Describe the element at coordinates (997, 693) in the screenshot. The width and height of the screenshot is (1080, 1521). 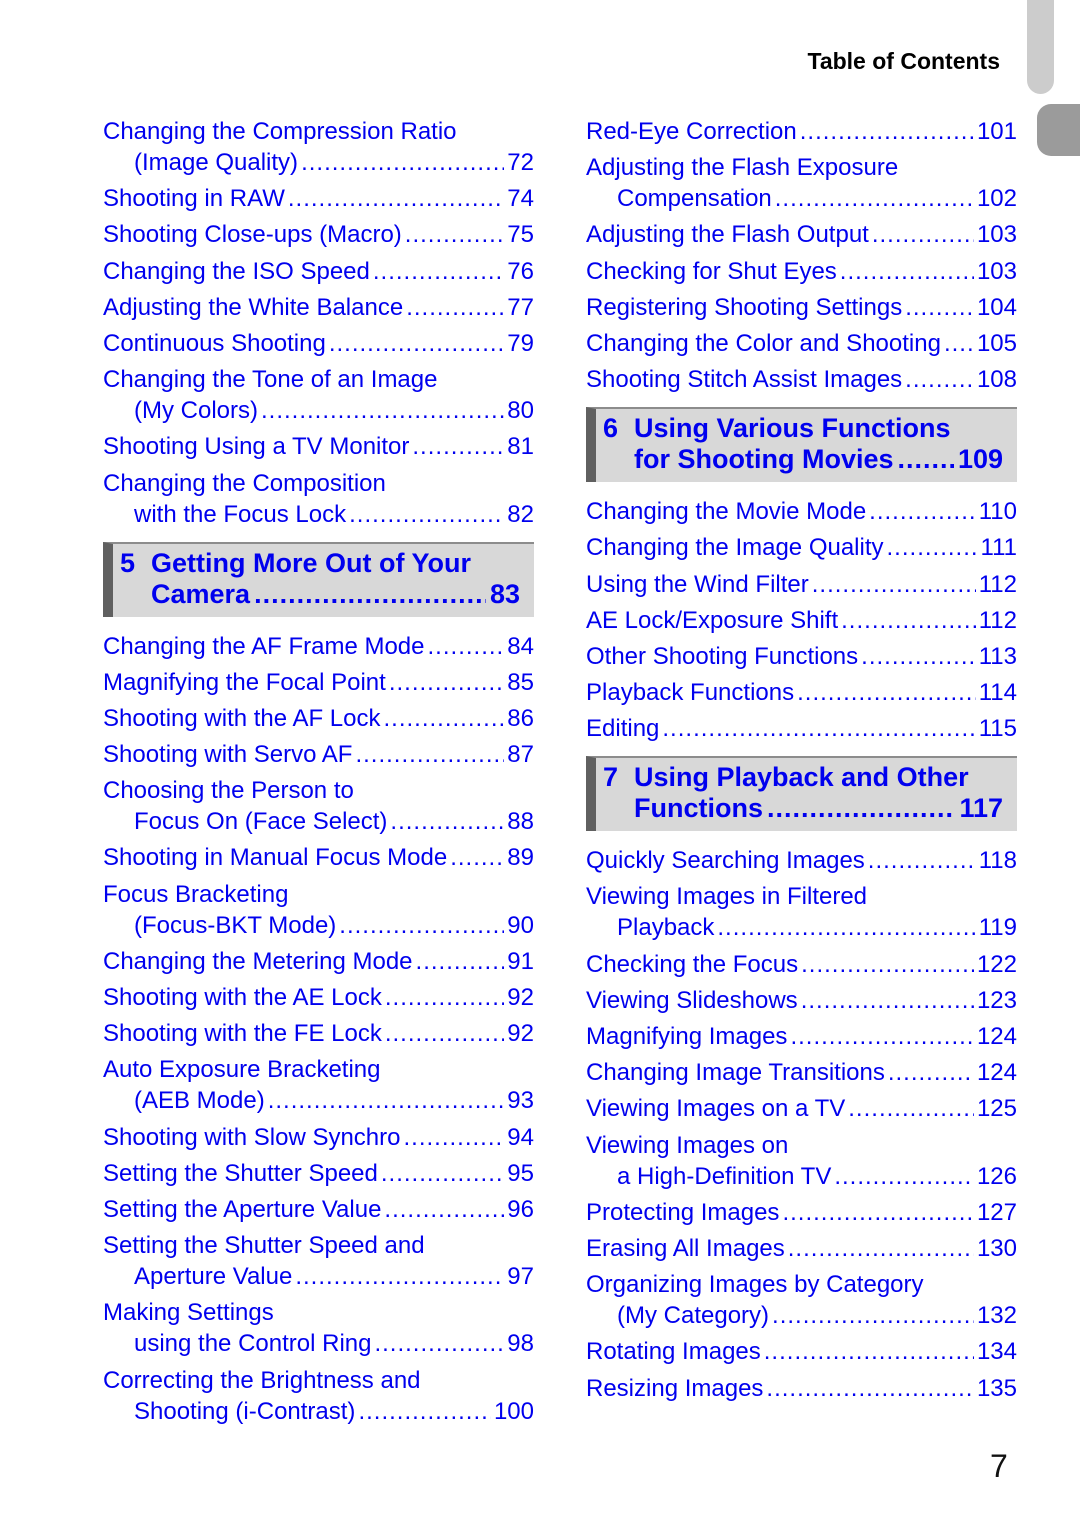
I see `toc-page-number: 114` at that location.